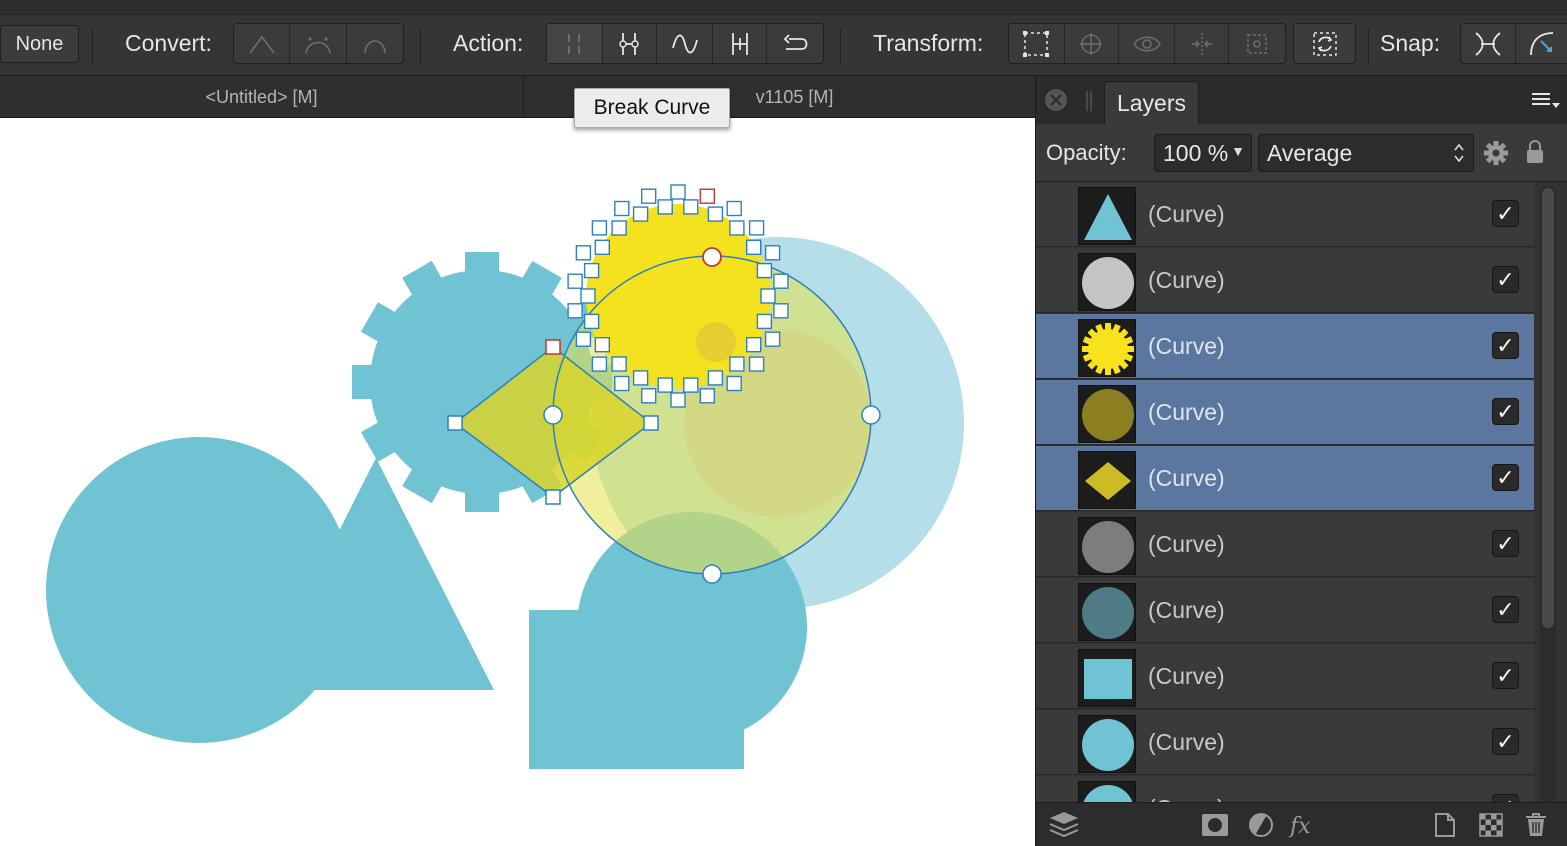  I want to click on none-button: None, so click(39, 44).